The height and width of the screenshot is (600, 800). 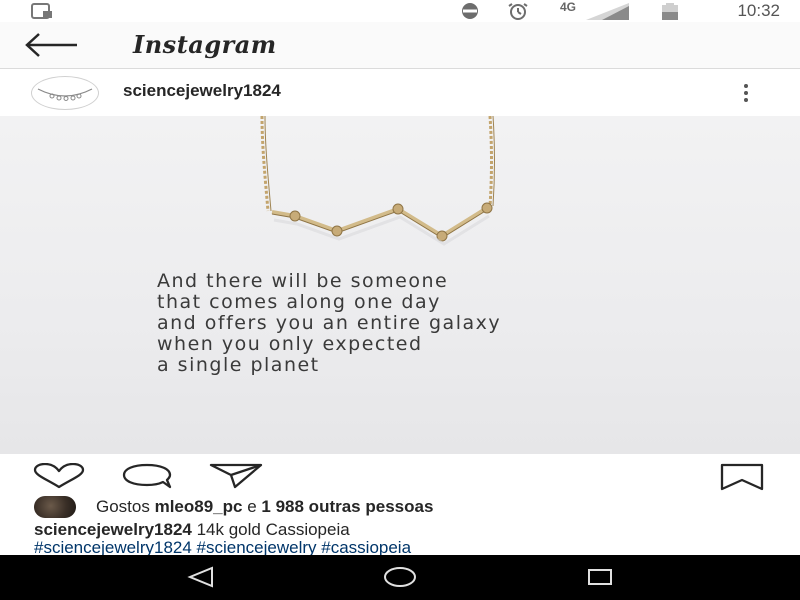 What do you see at coordinates (59, 476) in the screenshot?
I see `heart-icon` at bounding box center [59, 476].